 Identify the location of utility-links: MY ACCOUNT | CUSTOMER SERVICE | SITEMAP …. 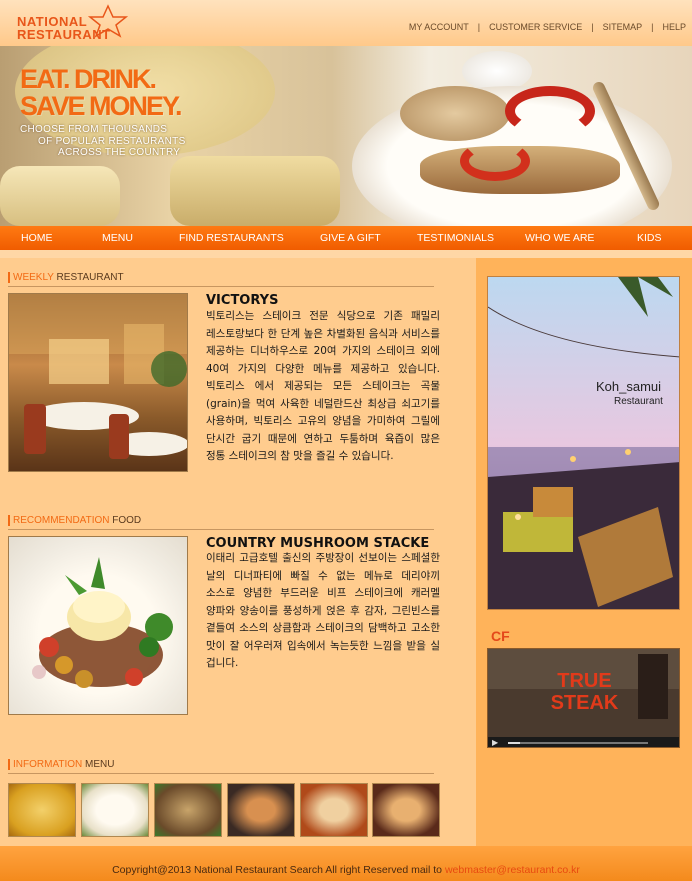
(547, 27).